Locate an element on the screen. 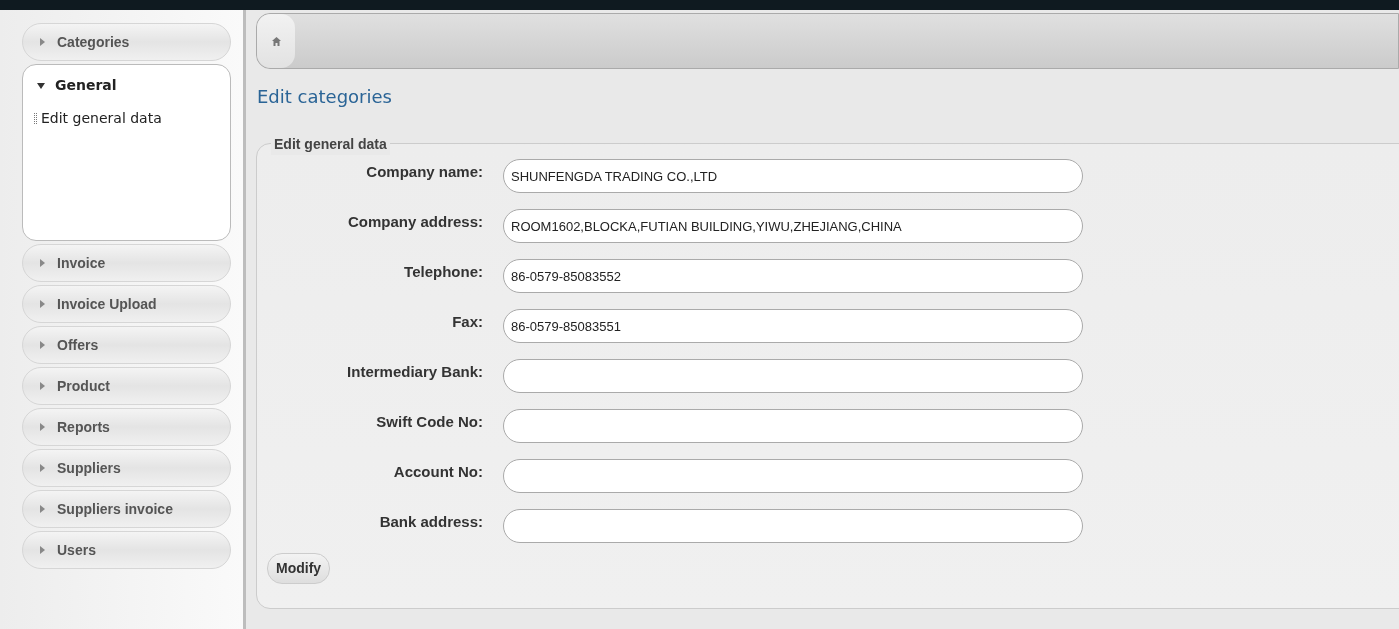 This screenshot has height=629, width=1399. text-field: ROOM1602,BLOCKA,FUTIAN BUILDING,YIWU,ZHEJIANG,CHINA is located at coordinates (793, 226).